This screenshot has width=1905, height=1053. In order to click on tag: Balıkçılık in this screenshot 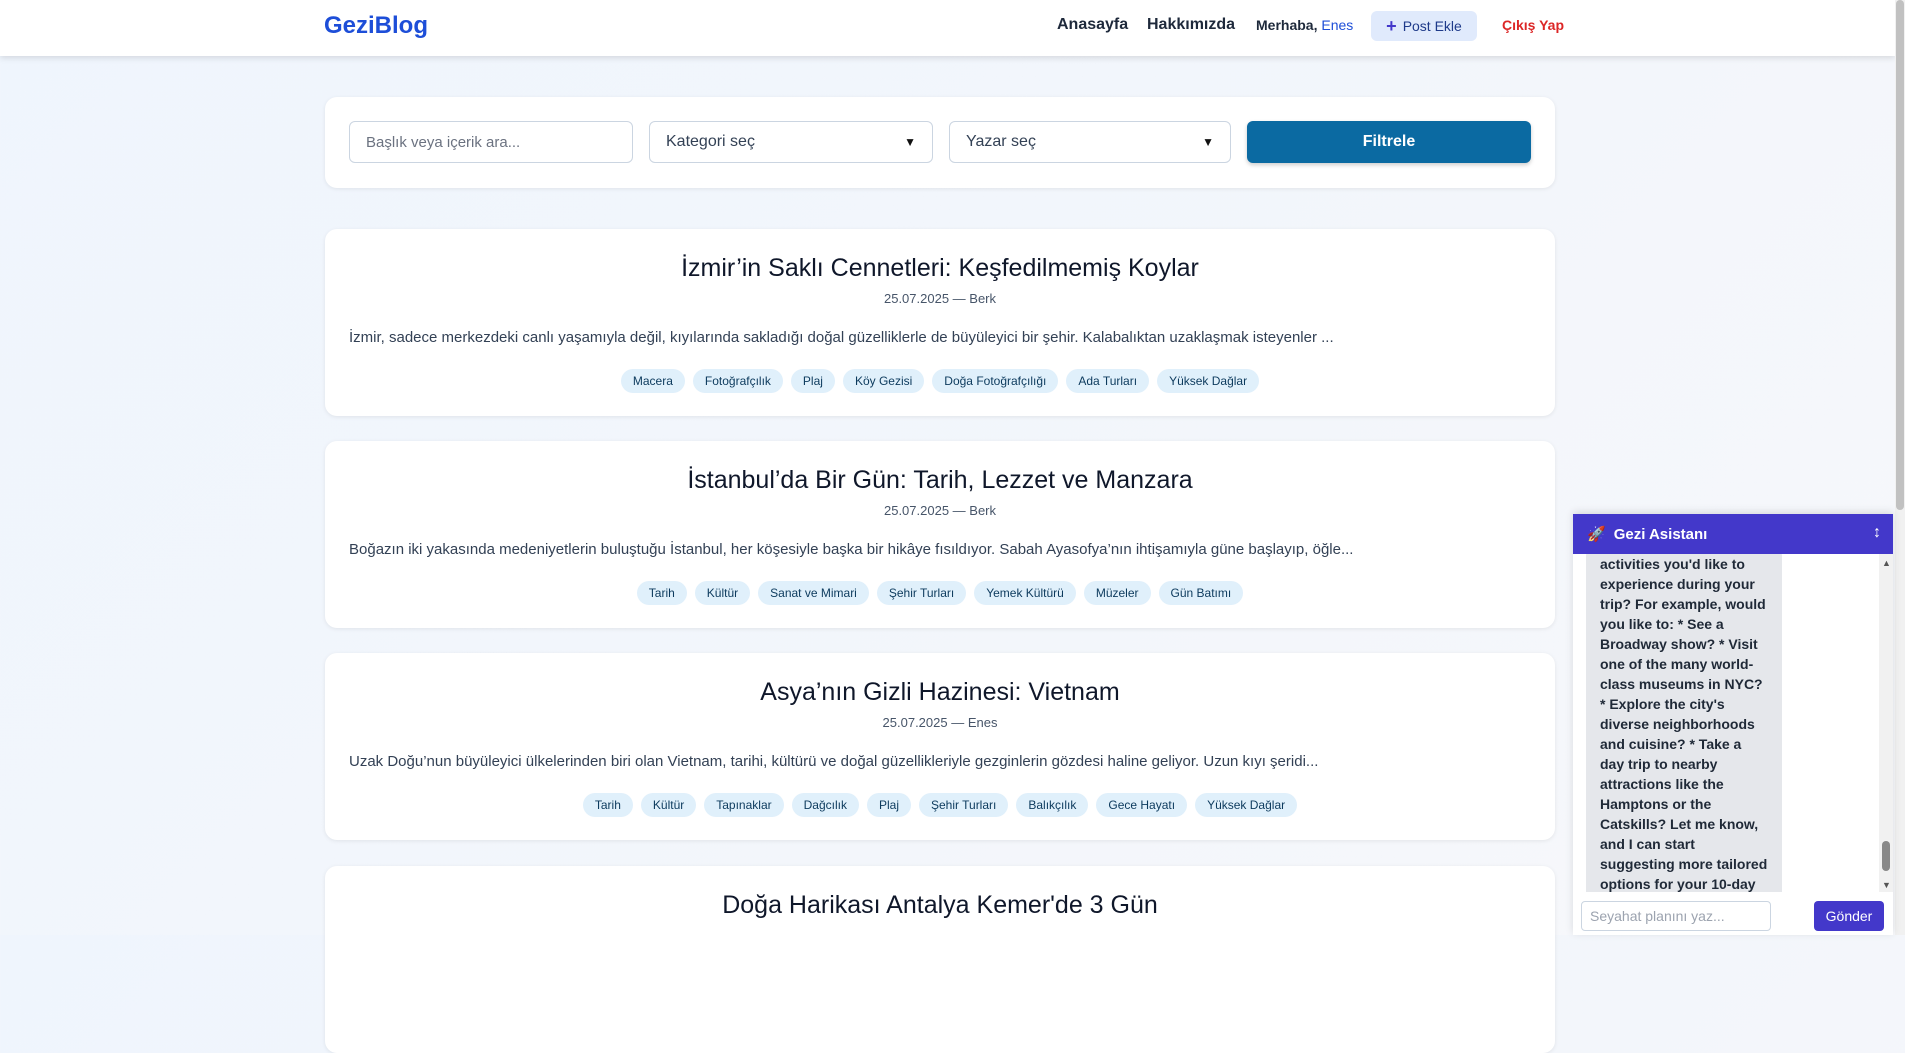, I will do `click(1052, 805)`.